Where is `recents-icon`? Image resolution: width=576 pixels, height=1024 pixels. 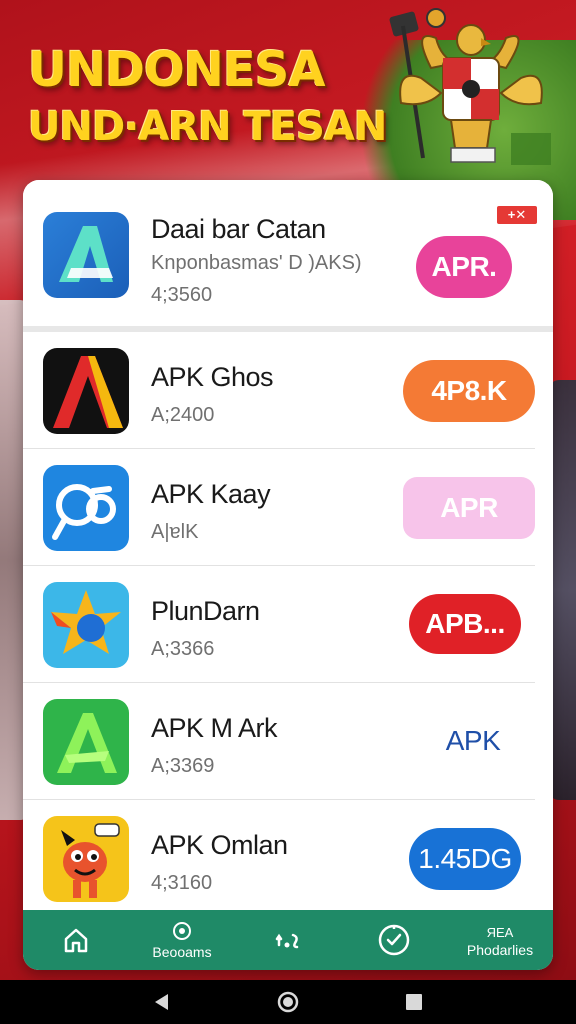 recents-icon is located at coordinates (414, 1002).